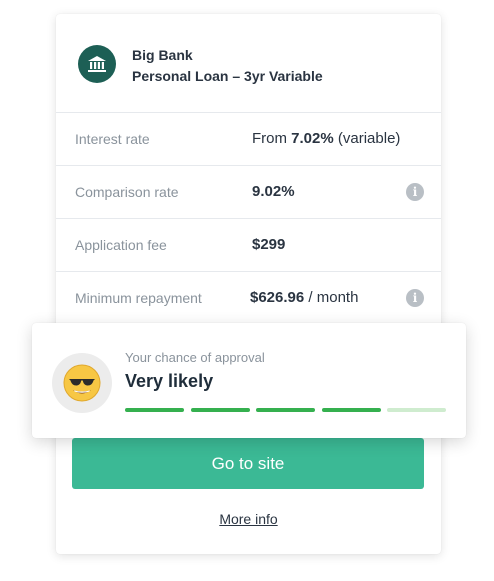  What do you see at coordinates (273, 191) in the screenshot?
I see `detail-value: 9.02%` at bounding box center [273, 191].